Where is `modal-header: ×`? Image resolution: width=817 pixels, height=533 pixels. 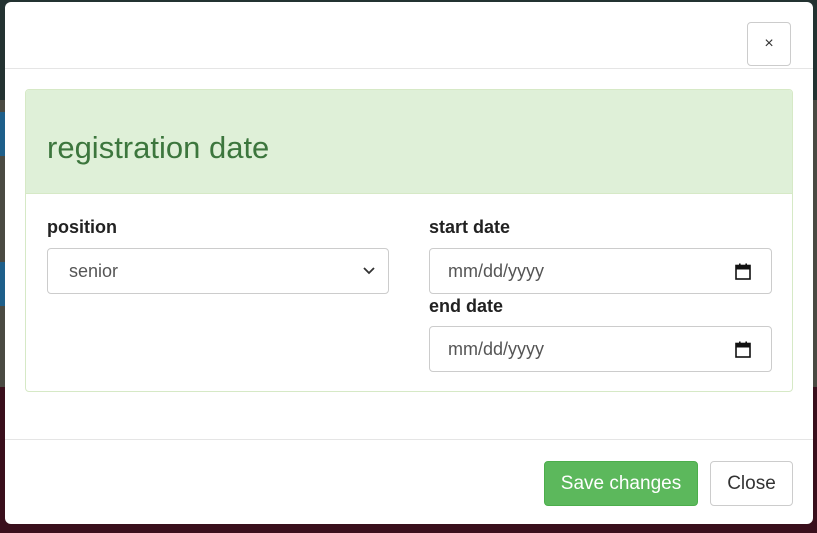
modal-header: × is located at coordinates (409, 35).